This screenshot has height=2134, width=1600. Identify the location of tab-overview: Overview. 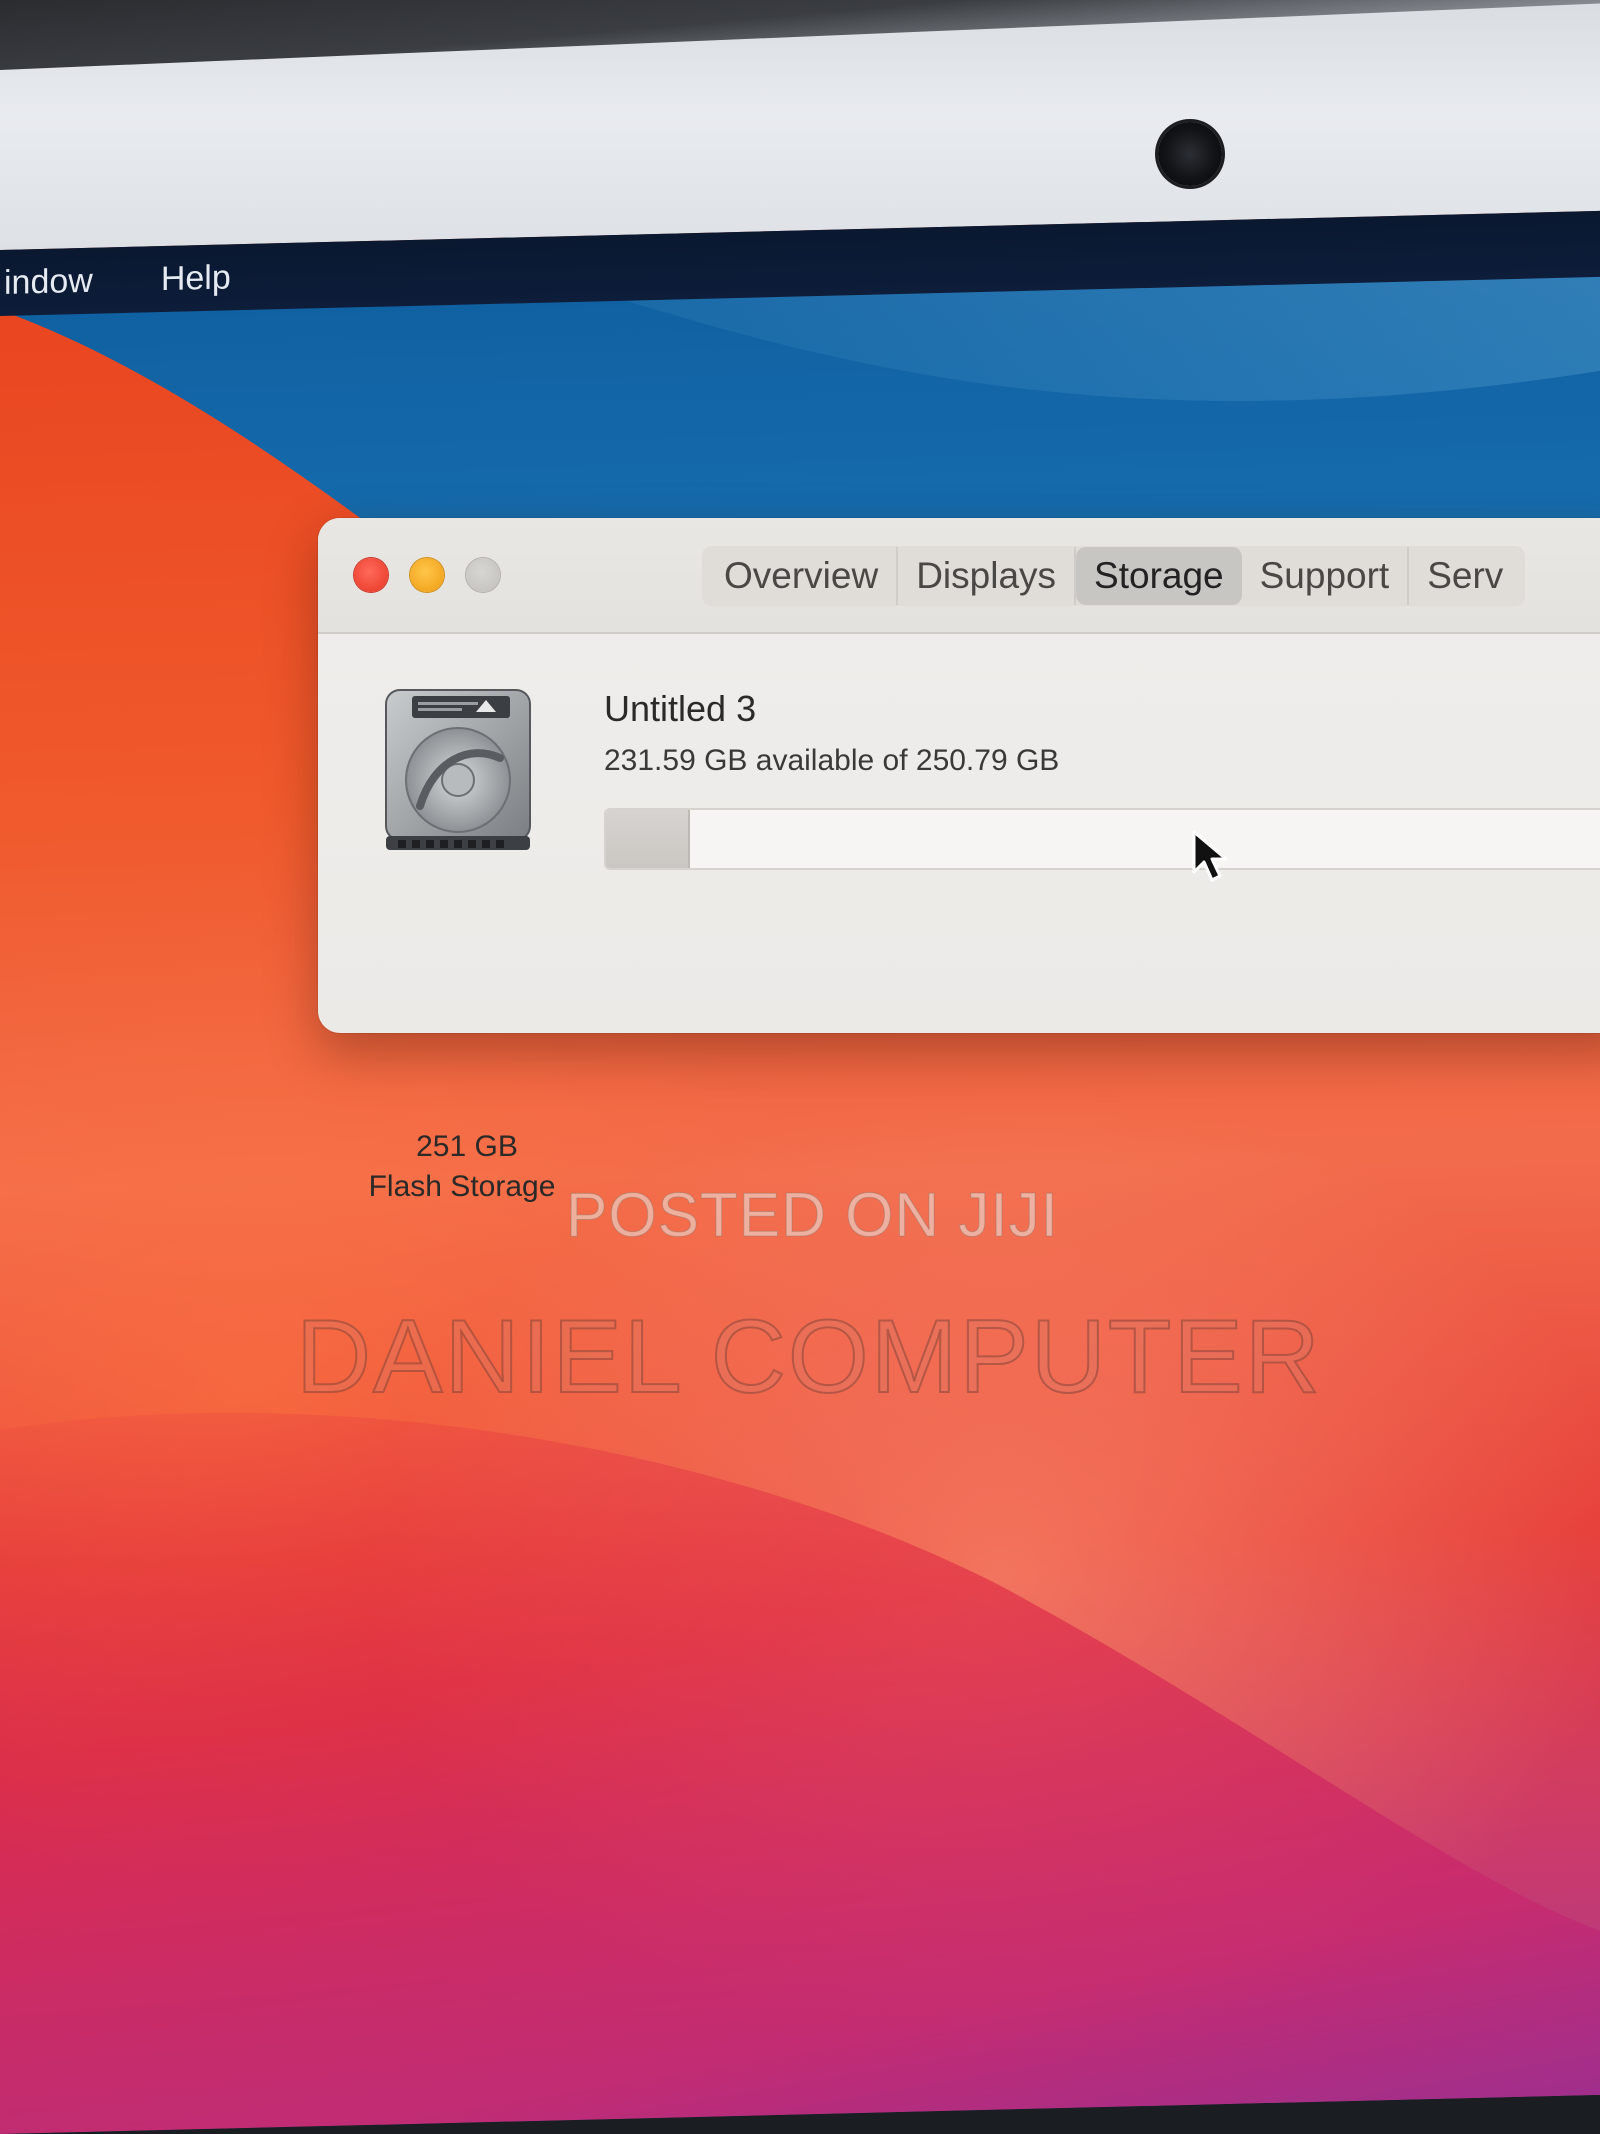
(802, 576).